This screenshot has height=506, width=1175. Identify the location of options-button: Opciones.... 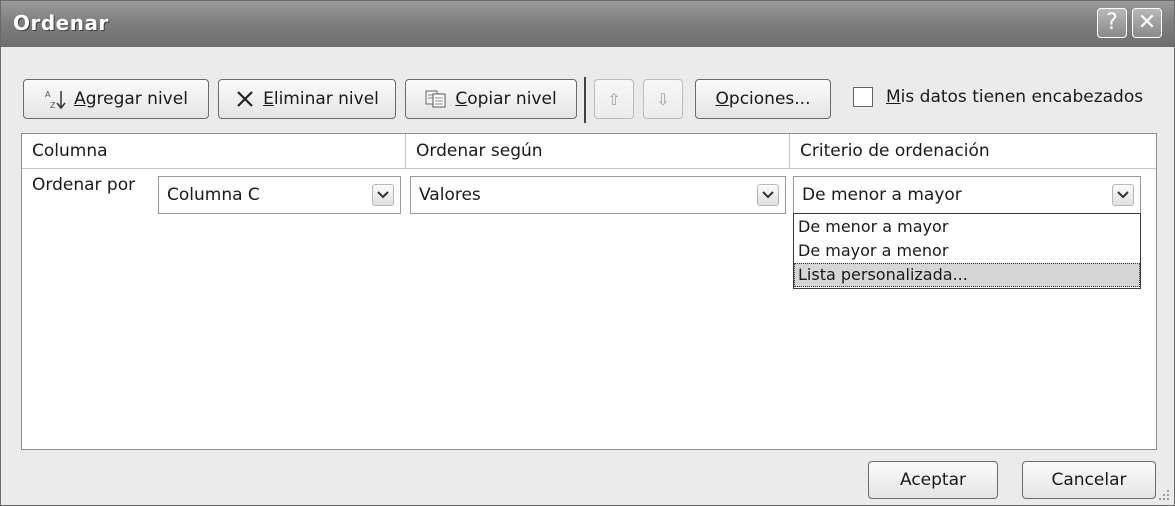
(763, 99).